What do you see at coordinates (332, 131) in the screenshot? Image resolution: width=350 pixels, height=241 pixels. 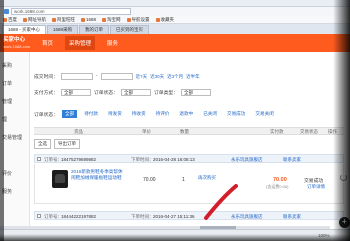 I see `column-header: 操作` at bounding box center [332, 131].